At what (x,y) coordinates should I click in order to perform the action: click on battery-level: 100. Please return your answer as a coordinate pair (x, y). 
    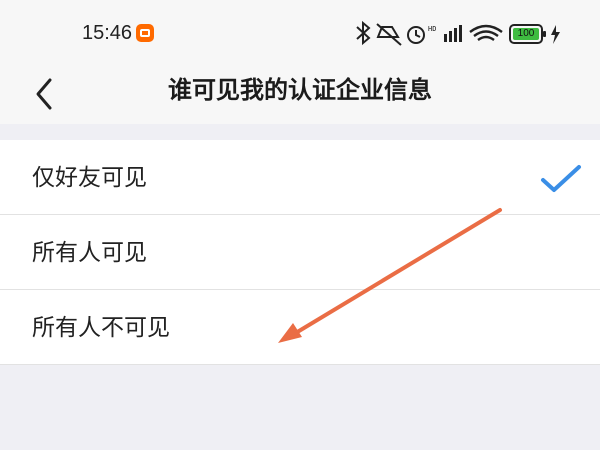
    Looking at the image, I should click on (526, 33).